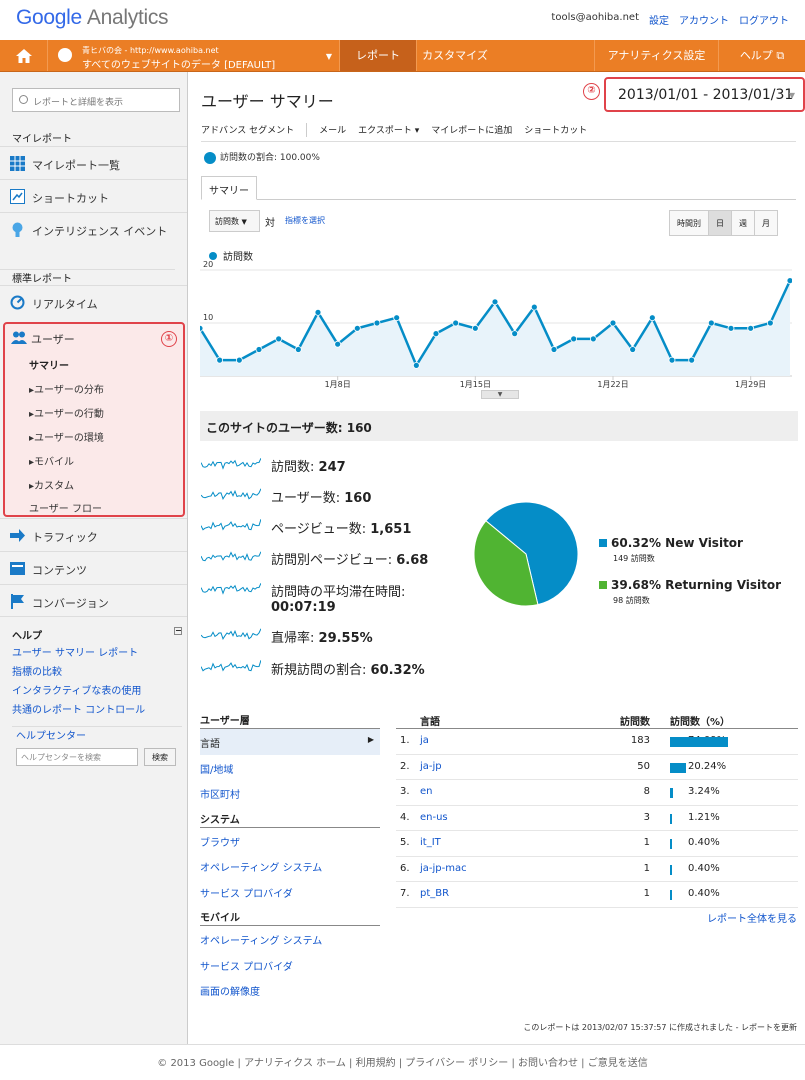 This screenshot has height=1080, width=805. What do you see at coordinates (160, 757) in the screenshot?
I see `help-search-button: 検索` at bounding box center [160, 757].